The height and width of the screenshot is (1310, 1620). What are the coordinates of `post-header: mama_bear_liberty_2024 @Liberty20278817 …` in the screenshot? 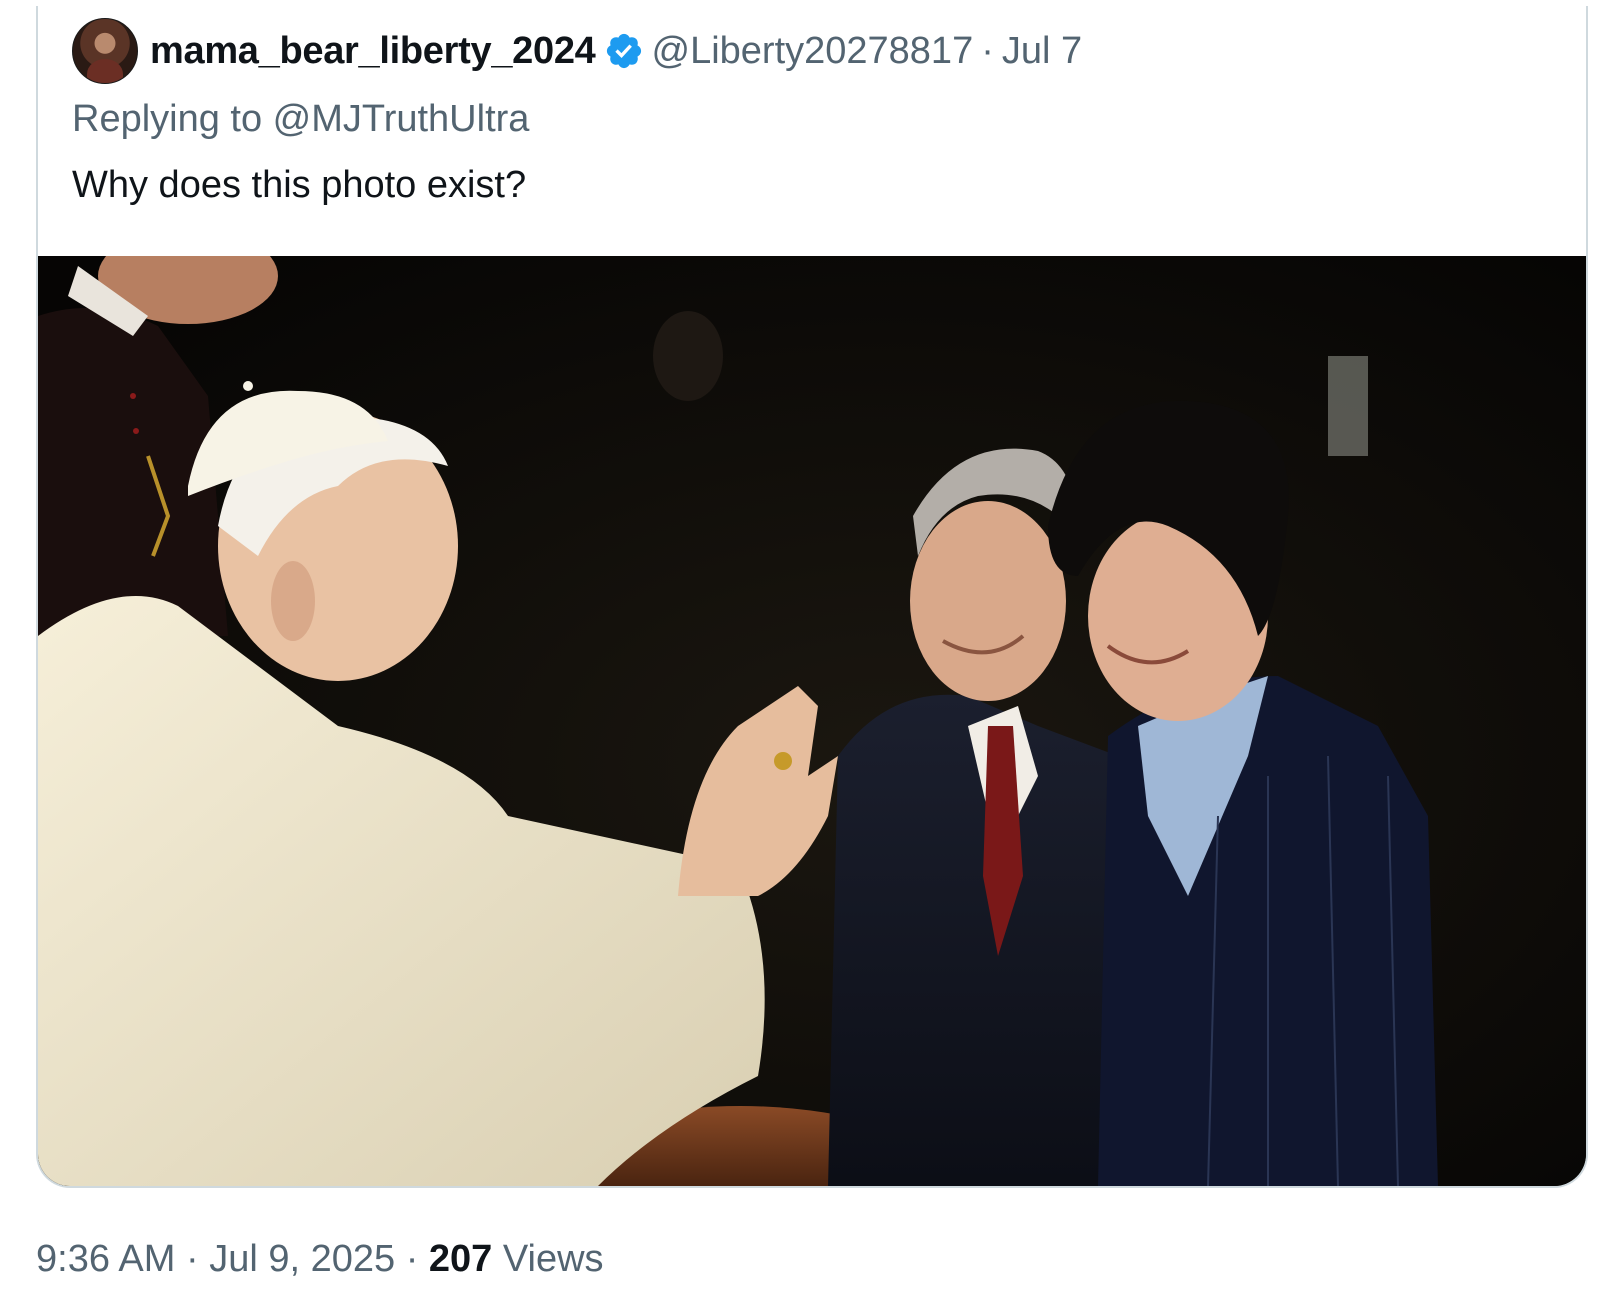 It's located at (577, 51).